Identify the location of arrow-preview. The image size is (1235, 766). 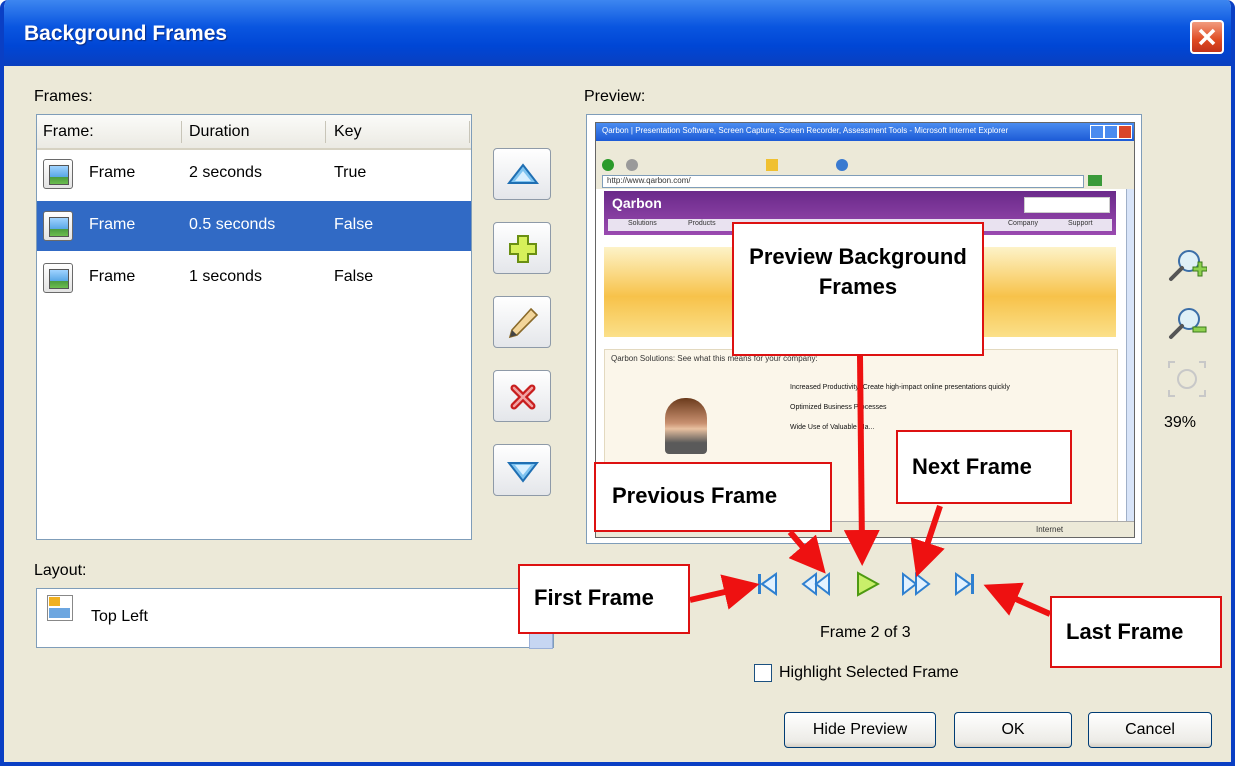
(861, 460).